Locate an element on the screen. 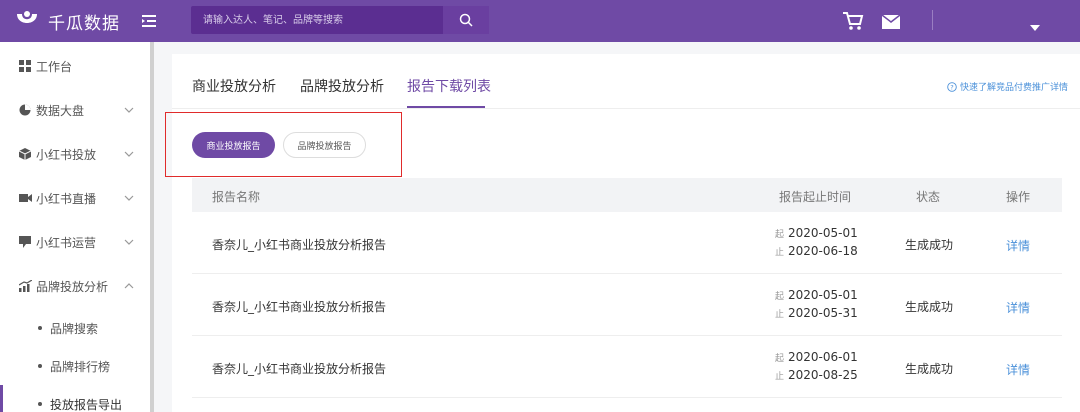  sidebar-item-label: 工作台 is located at coordinates (54, 66).